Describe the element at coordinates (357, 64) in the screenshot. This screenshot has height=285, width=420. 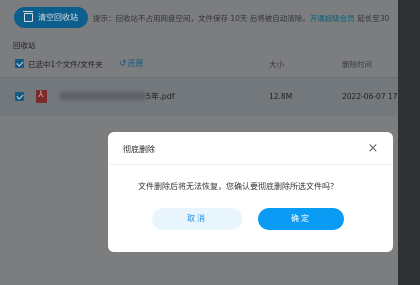
I see `column-header-deleted-time: 删除时间` at that location.